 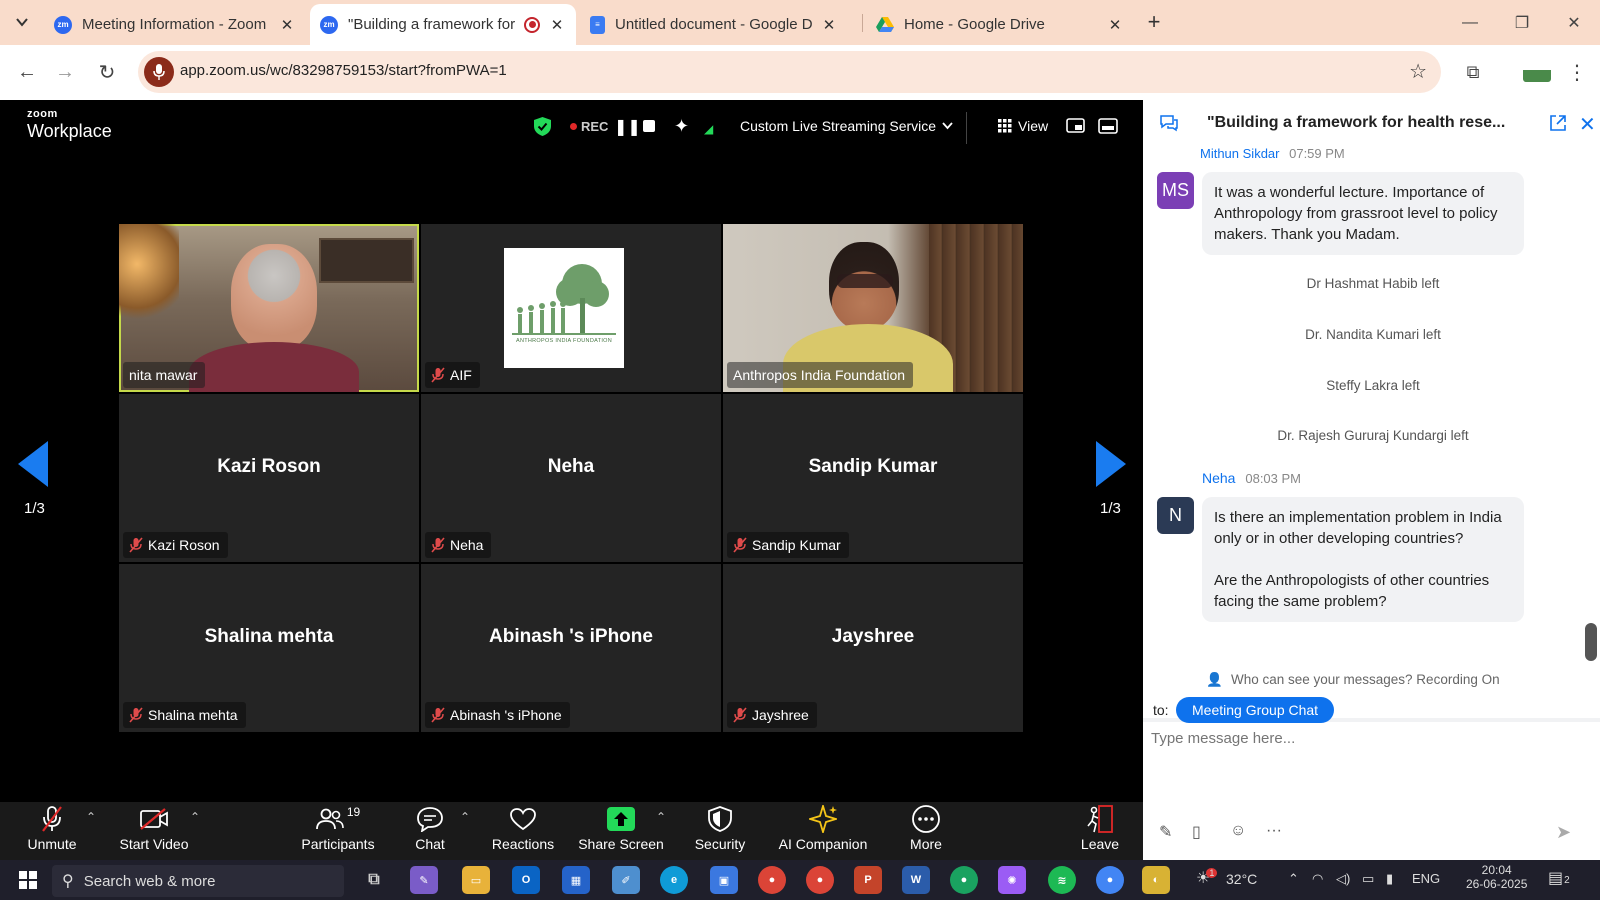 What do you see at coordinates (28, 880) in the screenshot?
I see `windows-start-icon` at bounding box center [28, 880].